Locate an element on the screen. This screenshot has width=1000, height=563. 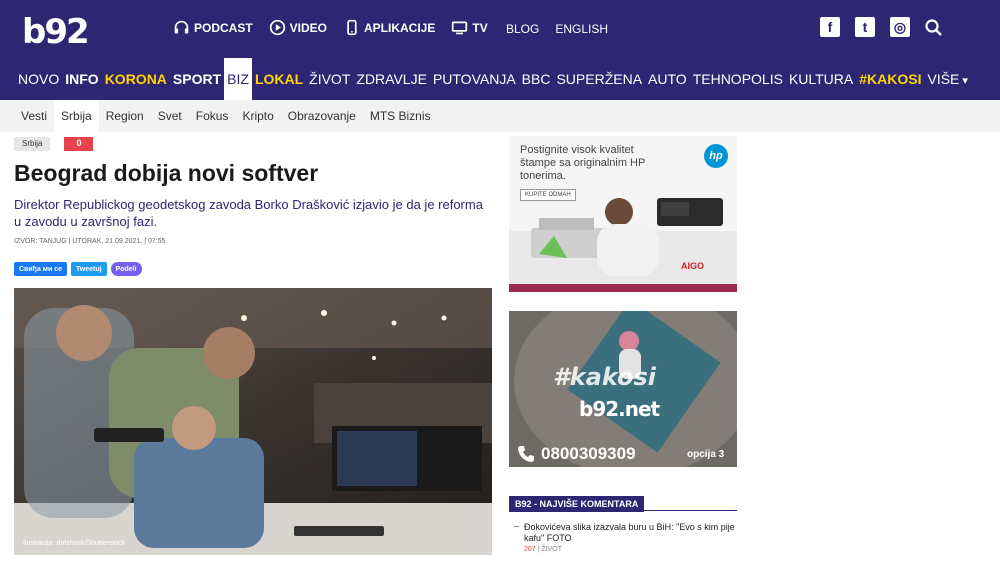
facebook-like-button: Свиђа ми се is located at coordinates (40, 269).